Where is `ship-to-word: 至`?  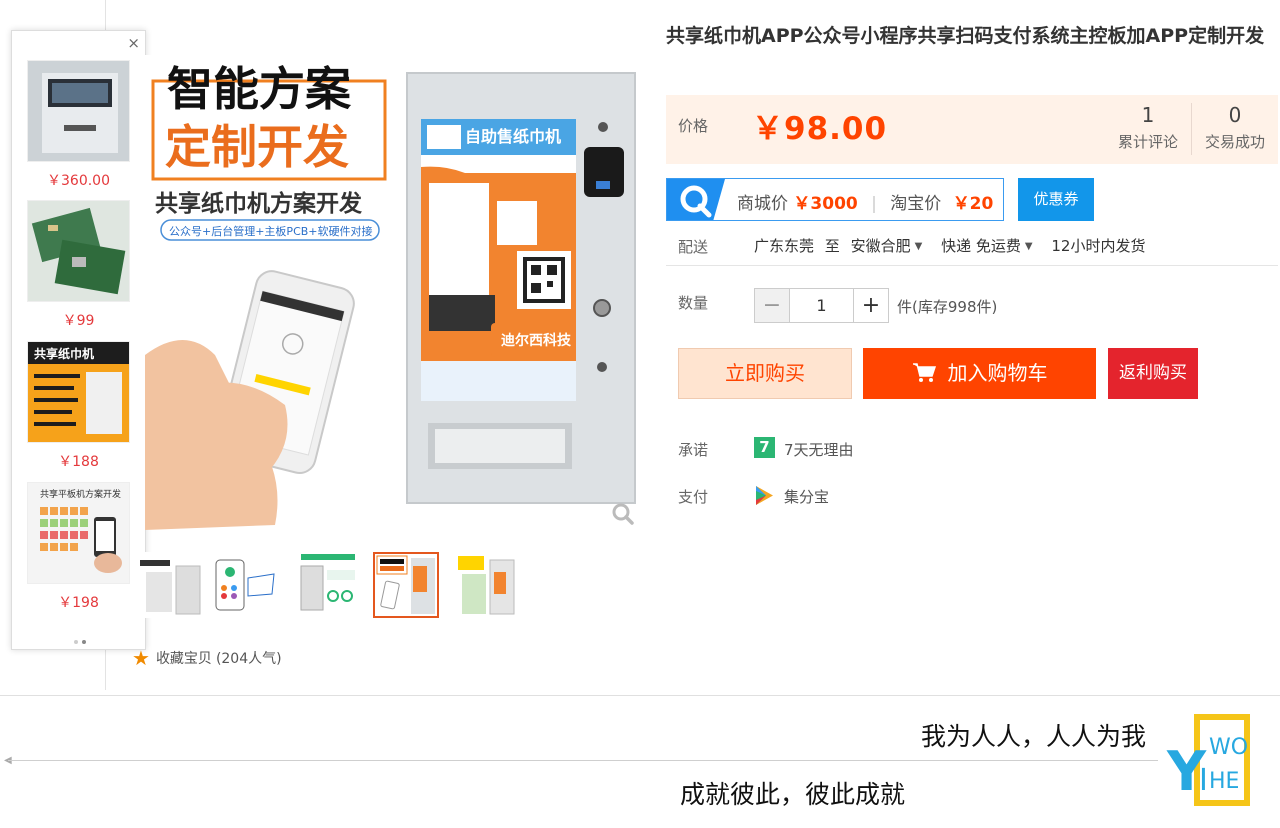
ship-to-word: 至 is located at coordinates (832, 246).